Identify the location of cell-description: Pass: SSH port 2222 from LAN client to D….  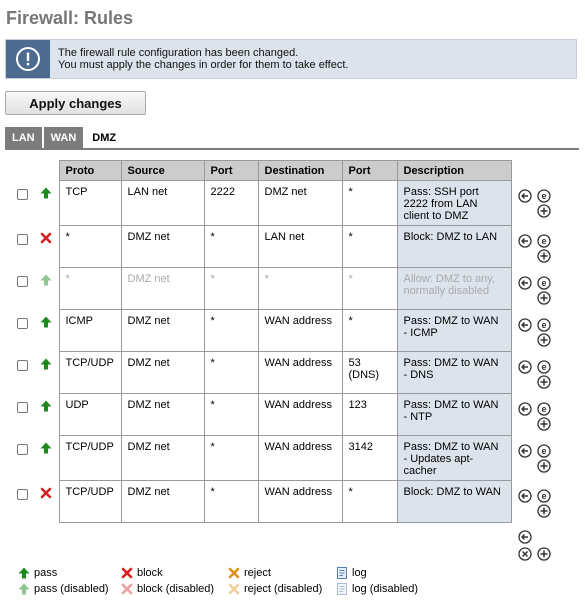
(454, 203).